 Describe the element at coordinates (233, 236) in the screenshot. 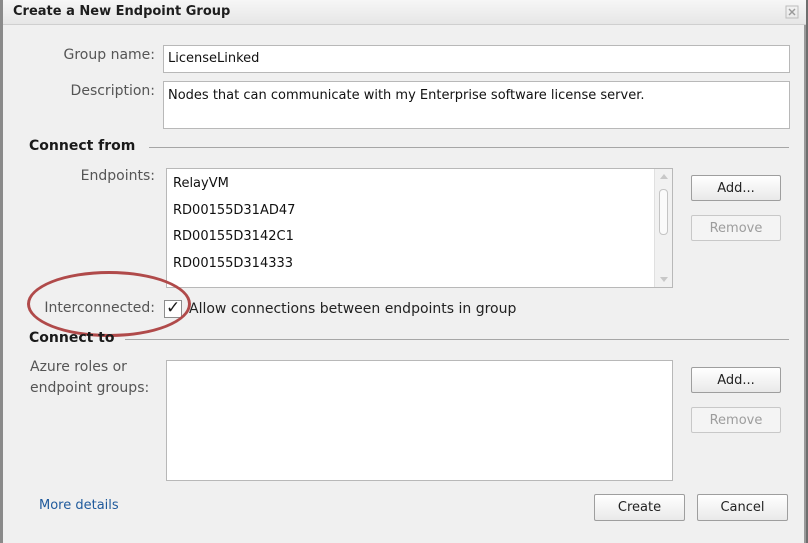

I see `list-item: RD00155D3142C1` at that location.